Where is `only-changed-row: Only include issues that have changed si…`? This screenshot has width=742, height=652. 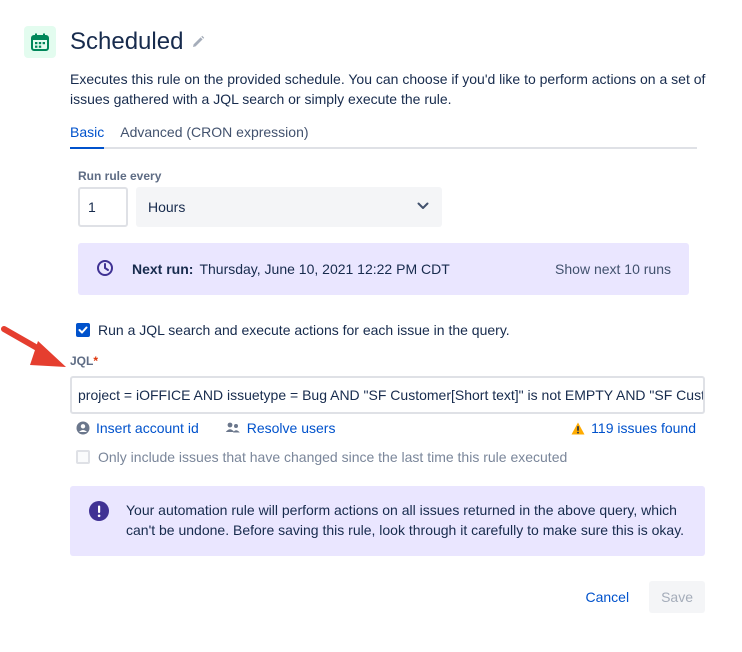
only-changed-row: Only include issues that have changed si… is located at coordinates (321, 457).